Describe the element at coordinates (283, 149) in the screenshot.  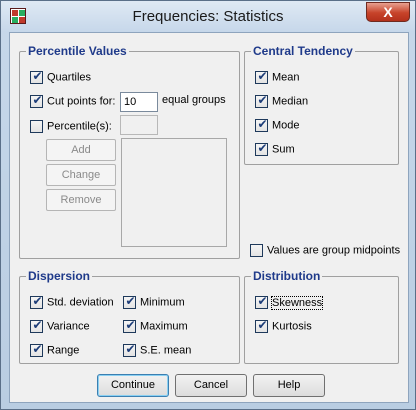
I see `sum-label: Sum` at that location.